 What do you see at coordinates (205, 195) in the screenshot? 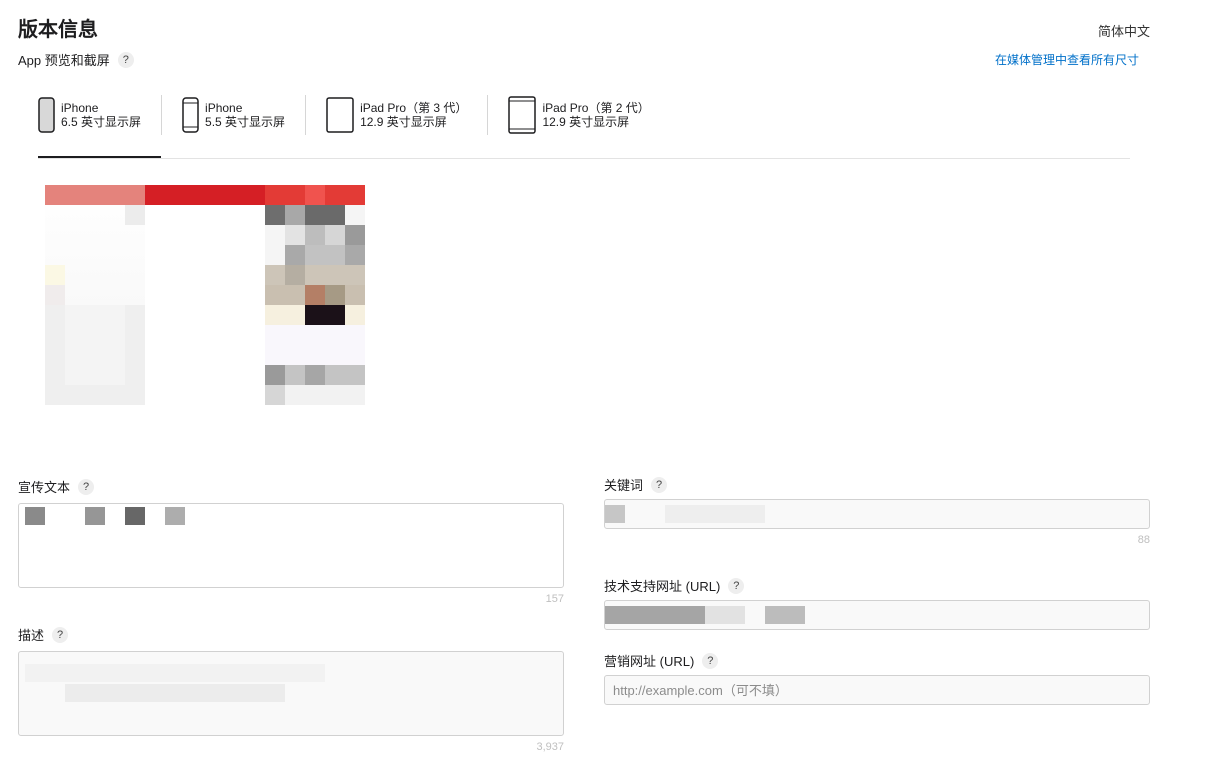
I see `app-screenshot-banner` at bounding box center [205, 195].